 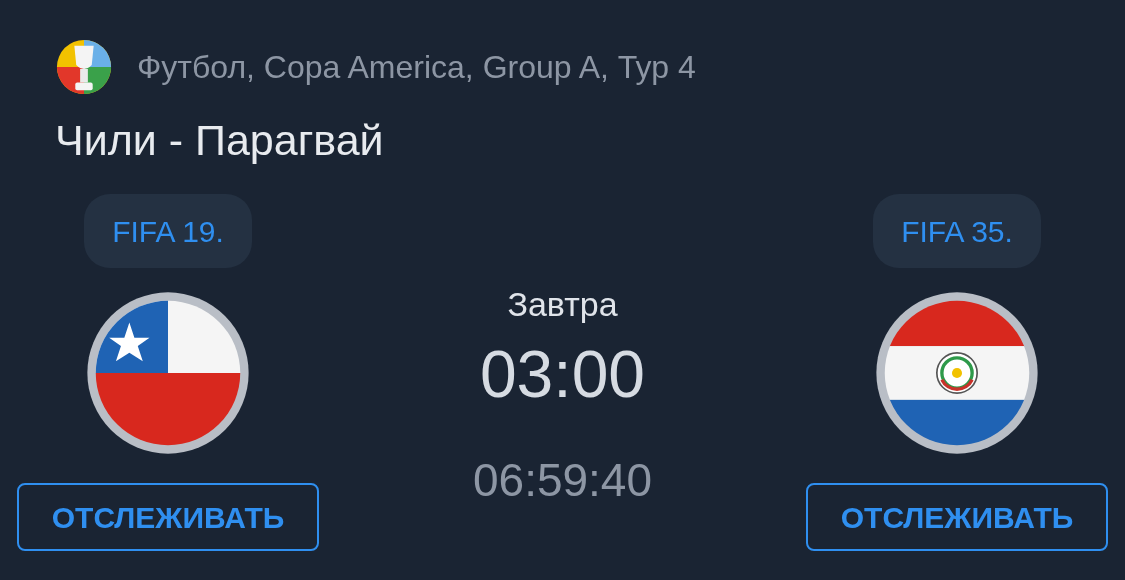 I want to click on match-title: Чили - Парагвай, so click(x=219, y=140).